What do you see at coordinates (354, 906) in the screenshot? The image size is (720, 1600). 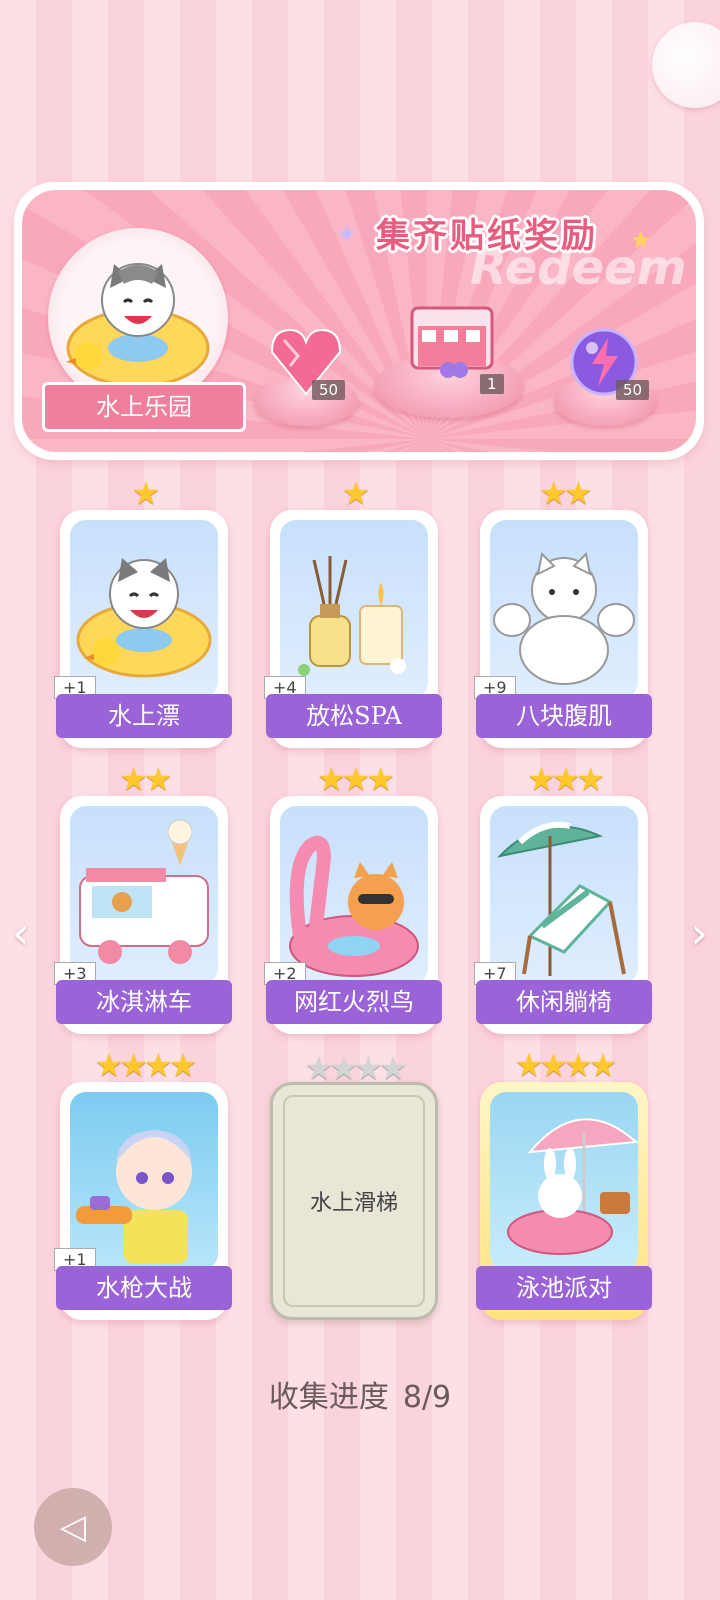 I see `flamingo-float-icon` at bounding box center [354, 906].